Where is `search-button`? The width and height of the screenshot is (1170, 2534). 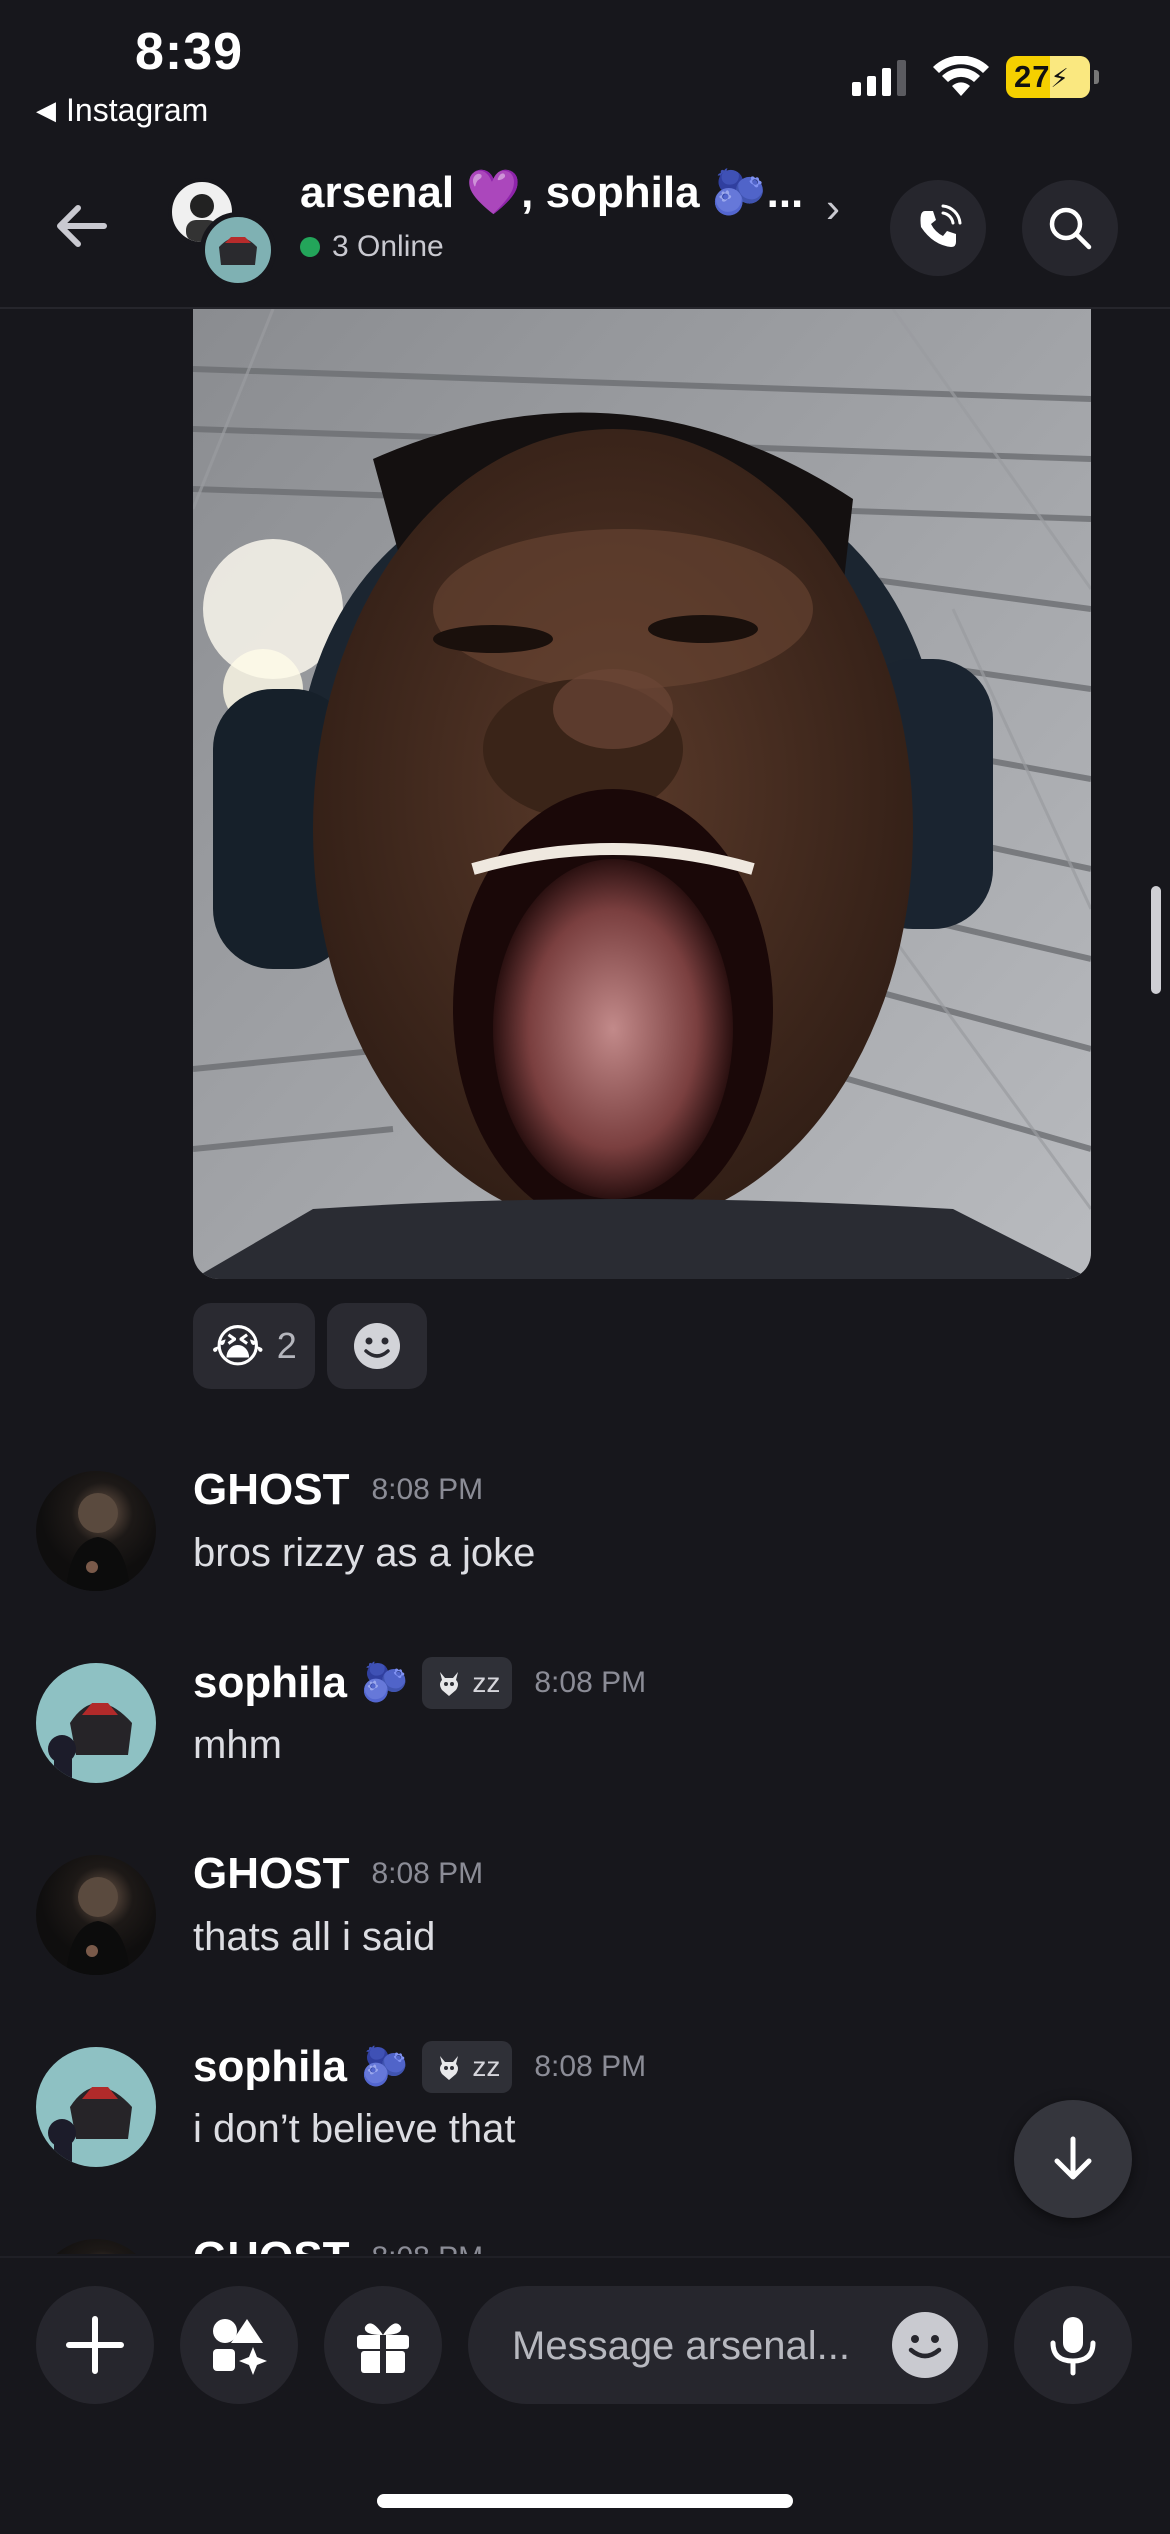
search-button is located at coordinates (1070, 228).